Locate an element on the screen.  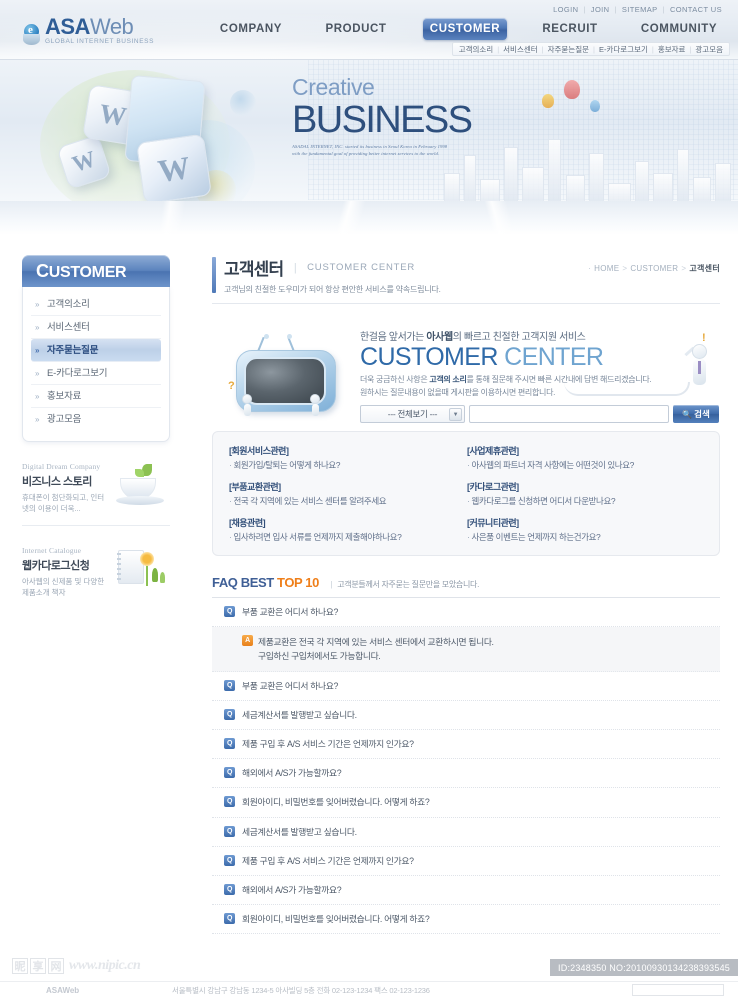
faq-category-heading: [사업제휴관련] is located at coordinates (493, 451).